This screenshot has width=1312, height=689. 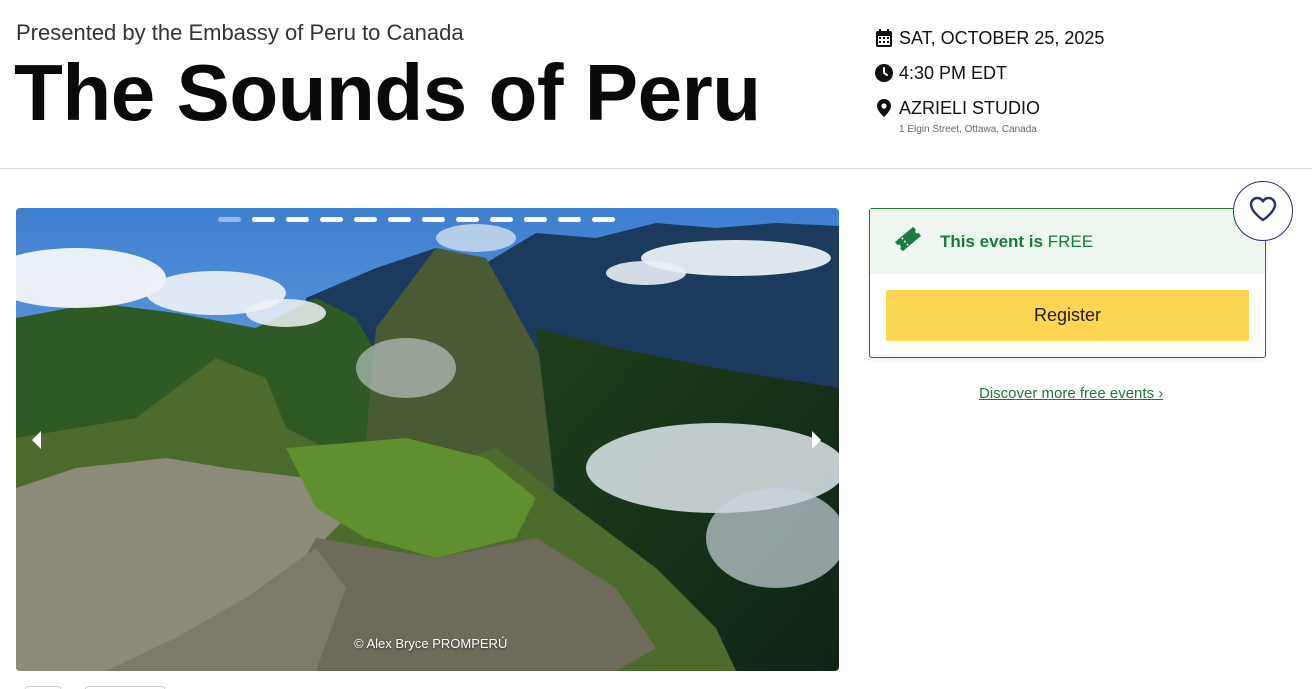 I want to click on ticket-panel: This event is FREE Register, so click(x=1067, y=283).